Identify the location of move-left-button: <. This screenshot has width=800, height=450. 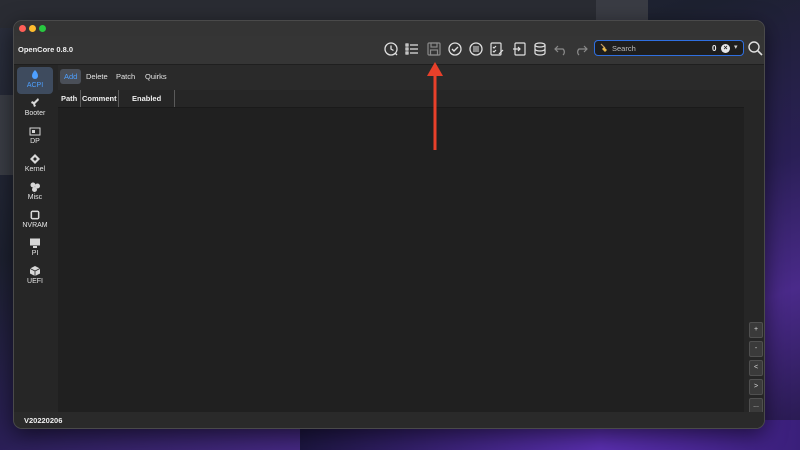
(756, 368).